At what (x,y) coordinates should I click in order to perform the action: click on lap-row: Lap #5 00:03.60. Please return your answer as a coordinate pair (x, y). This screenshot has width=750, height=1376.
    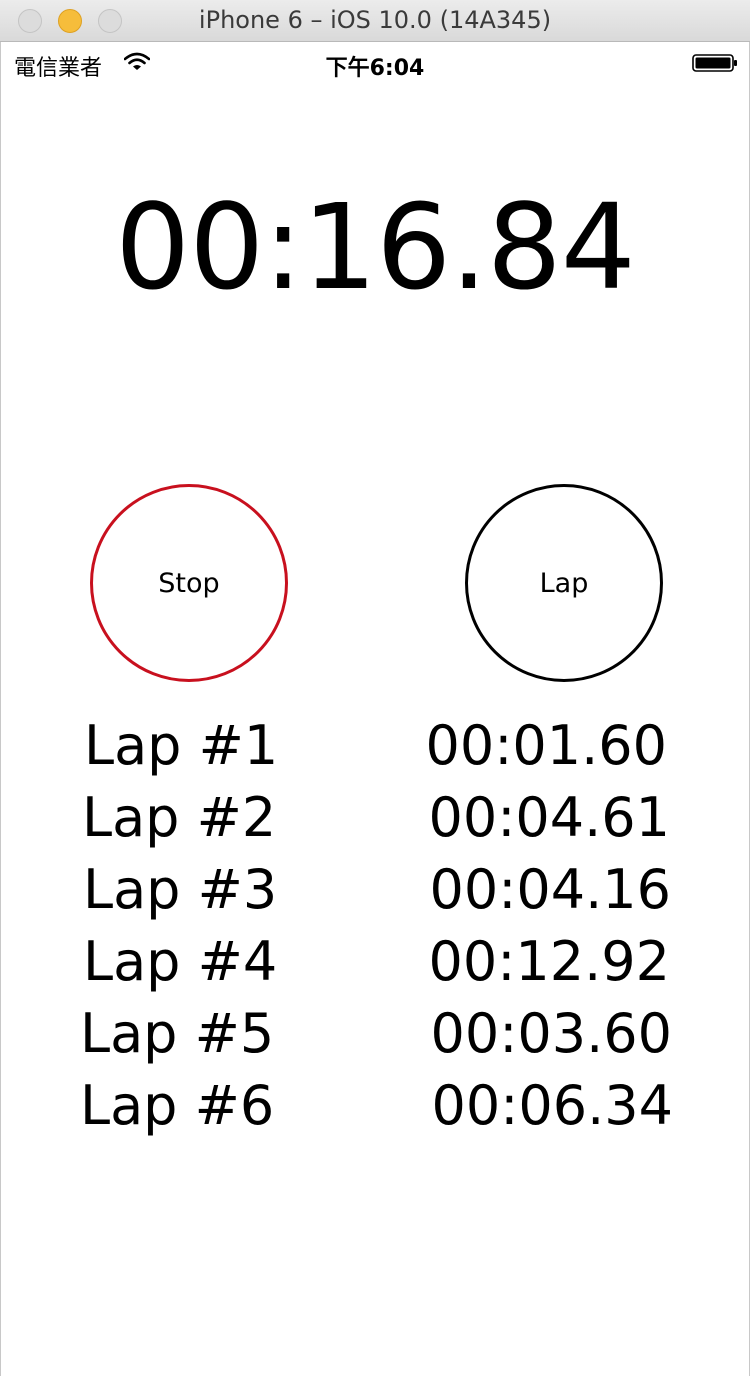
    Looking at the image, I should click on (375, 1038).